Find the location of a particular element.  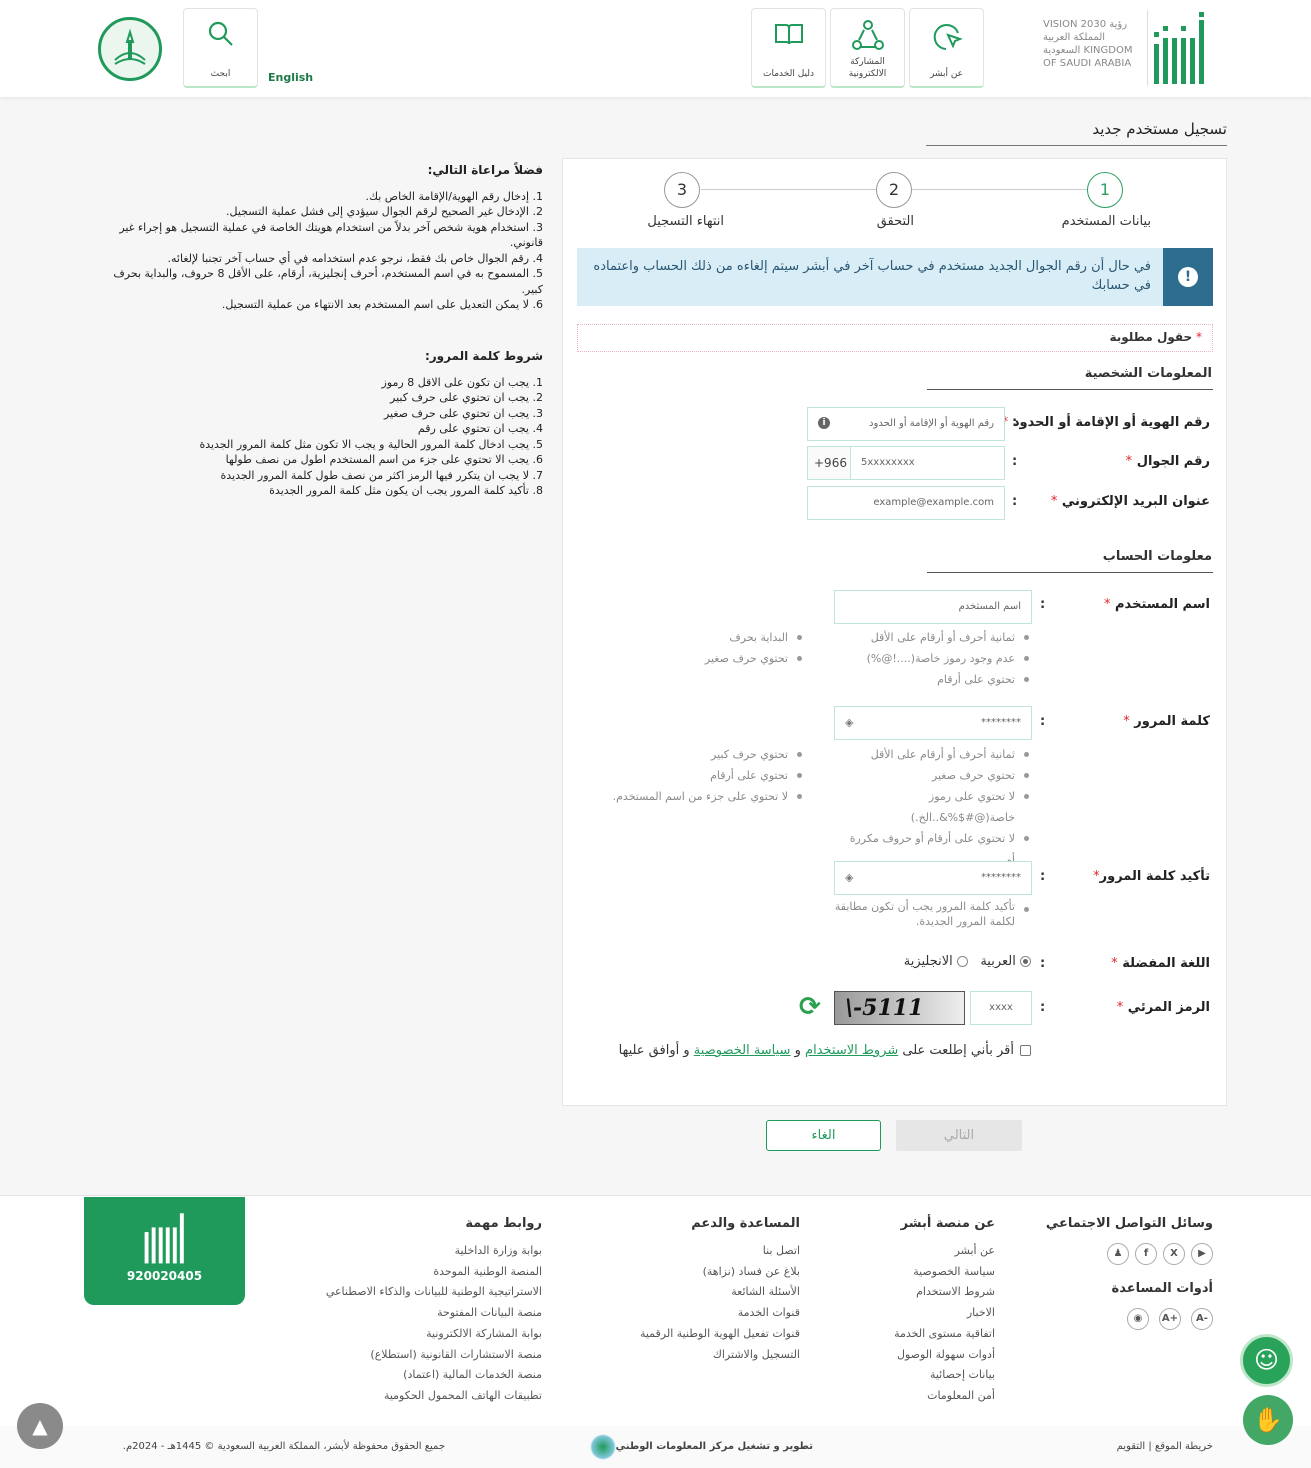

nic-logo is located at coordinates (603, 1447).